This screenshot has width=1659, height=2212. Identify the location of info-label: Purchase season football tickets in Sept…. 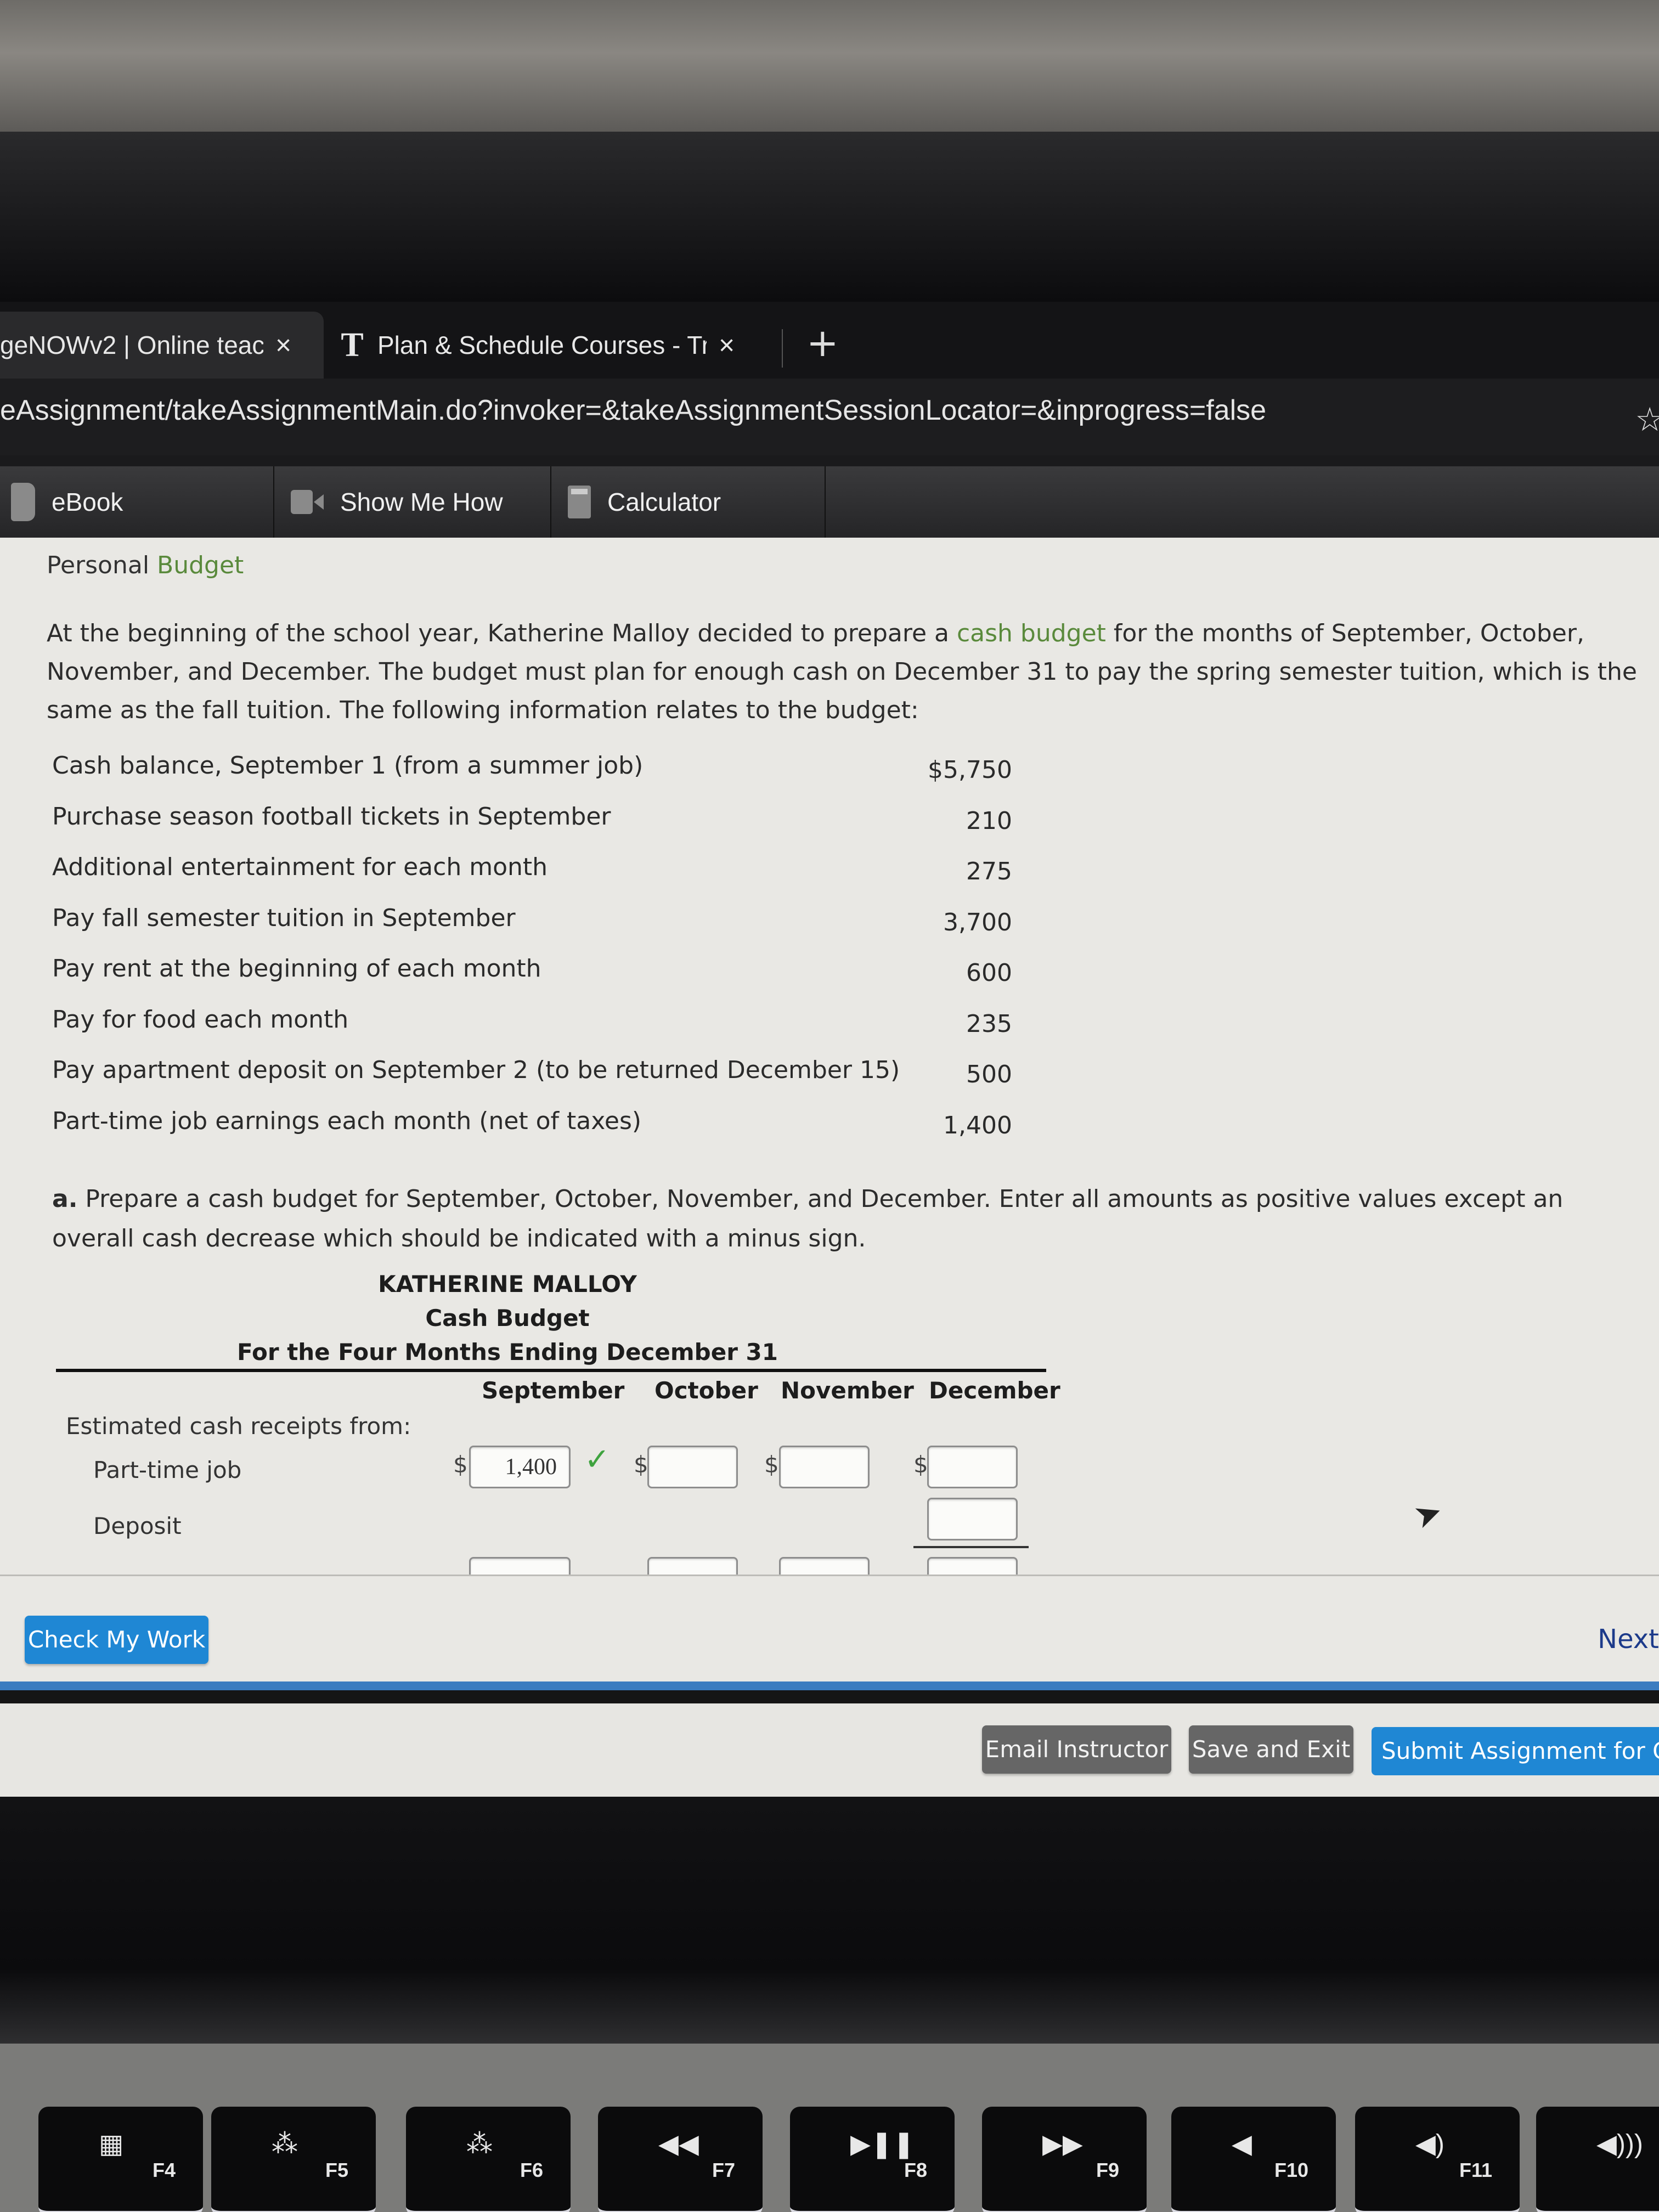
(331, 816).